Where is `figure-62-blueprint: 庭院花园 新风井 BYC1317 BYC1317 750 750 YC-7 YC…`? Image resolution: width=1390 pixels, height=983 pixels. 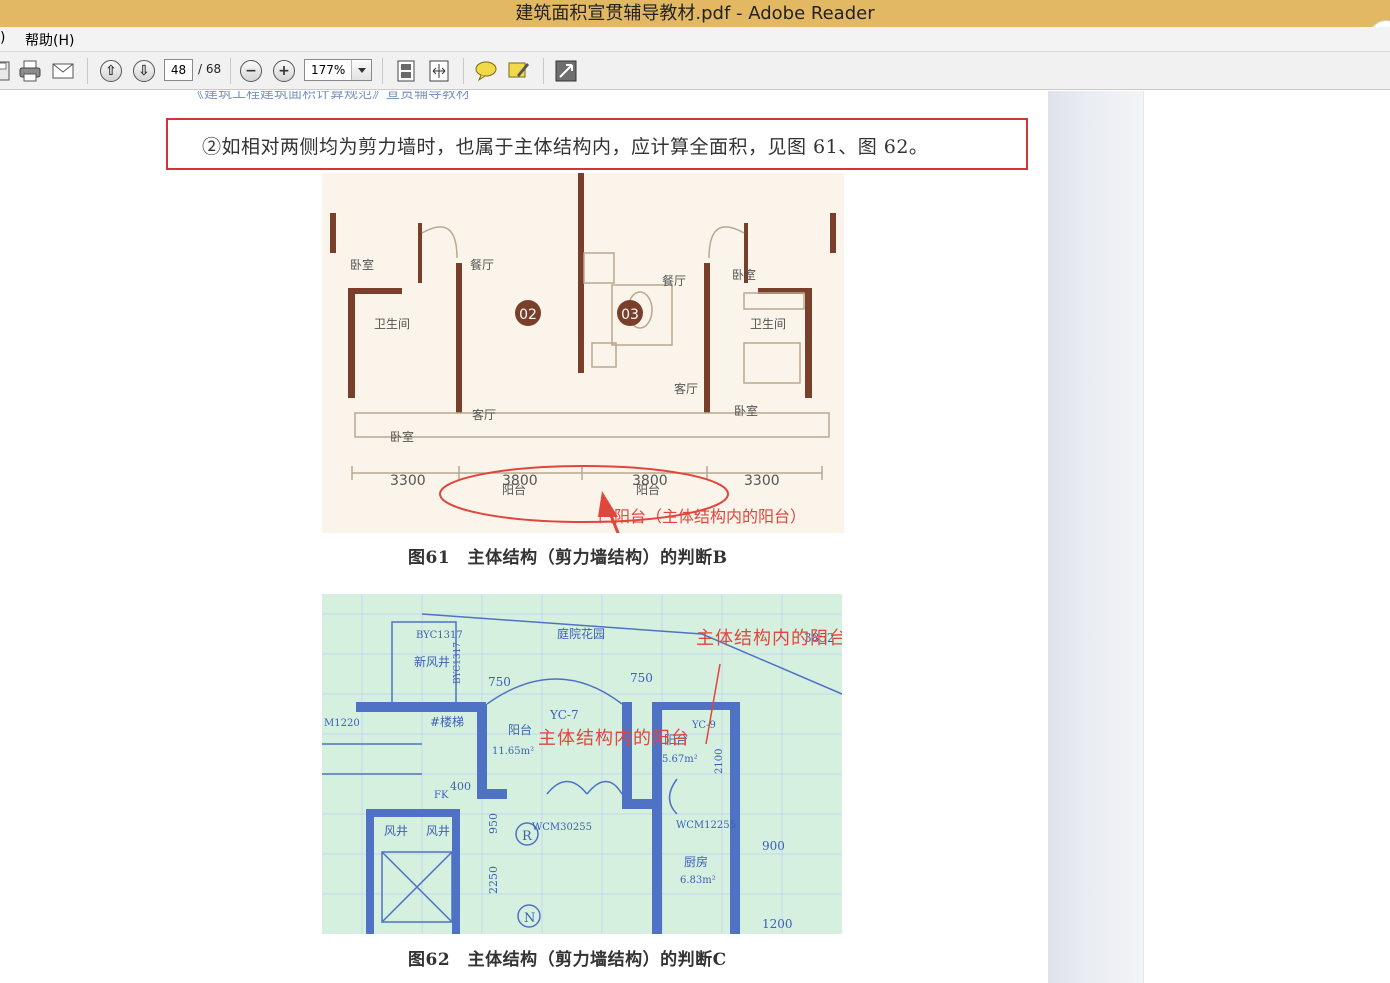 figure-62-blueprint: 庭院花园 新风井 BYC1317 BYC1317 750 750 YC-7 YC… is located at coordinates (582, 764).